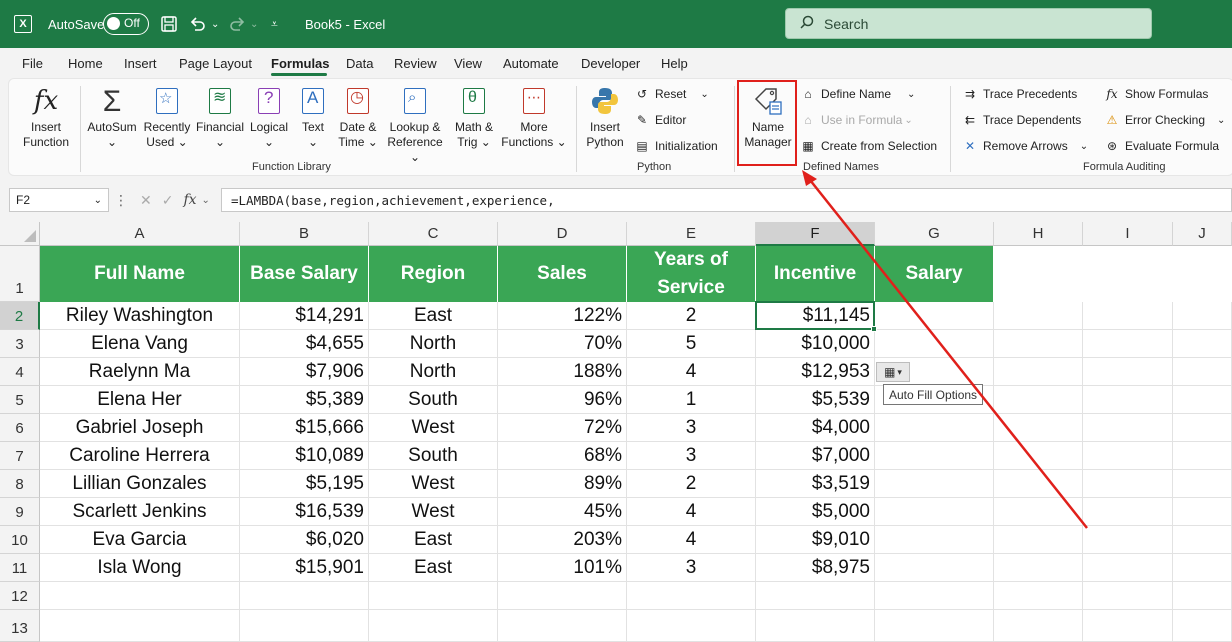 The image size is (1232, 642). What do you see at coordinates (815, 596) in the screenshot?
I see `cell-f12` at bounding box center [815, 596].